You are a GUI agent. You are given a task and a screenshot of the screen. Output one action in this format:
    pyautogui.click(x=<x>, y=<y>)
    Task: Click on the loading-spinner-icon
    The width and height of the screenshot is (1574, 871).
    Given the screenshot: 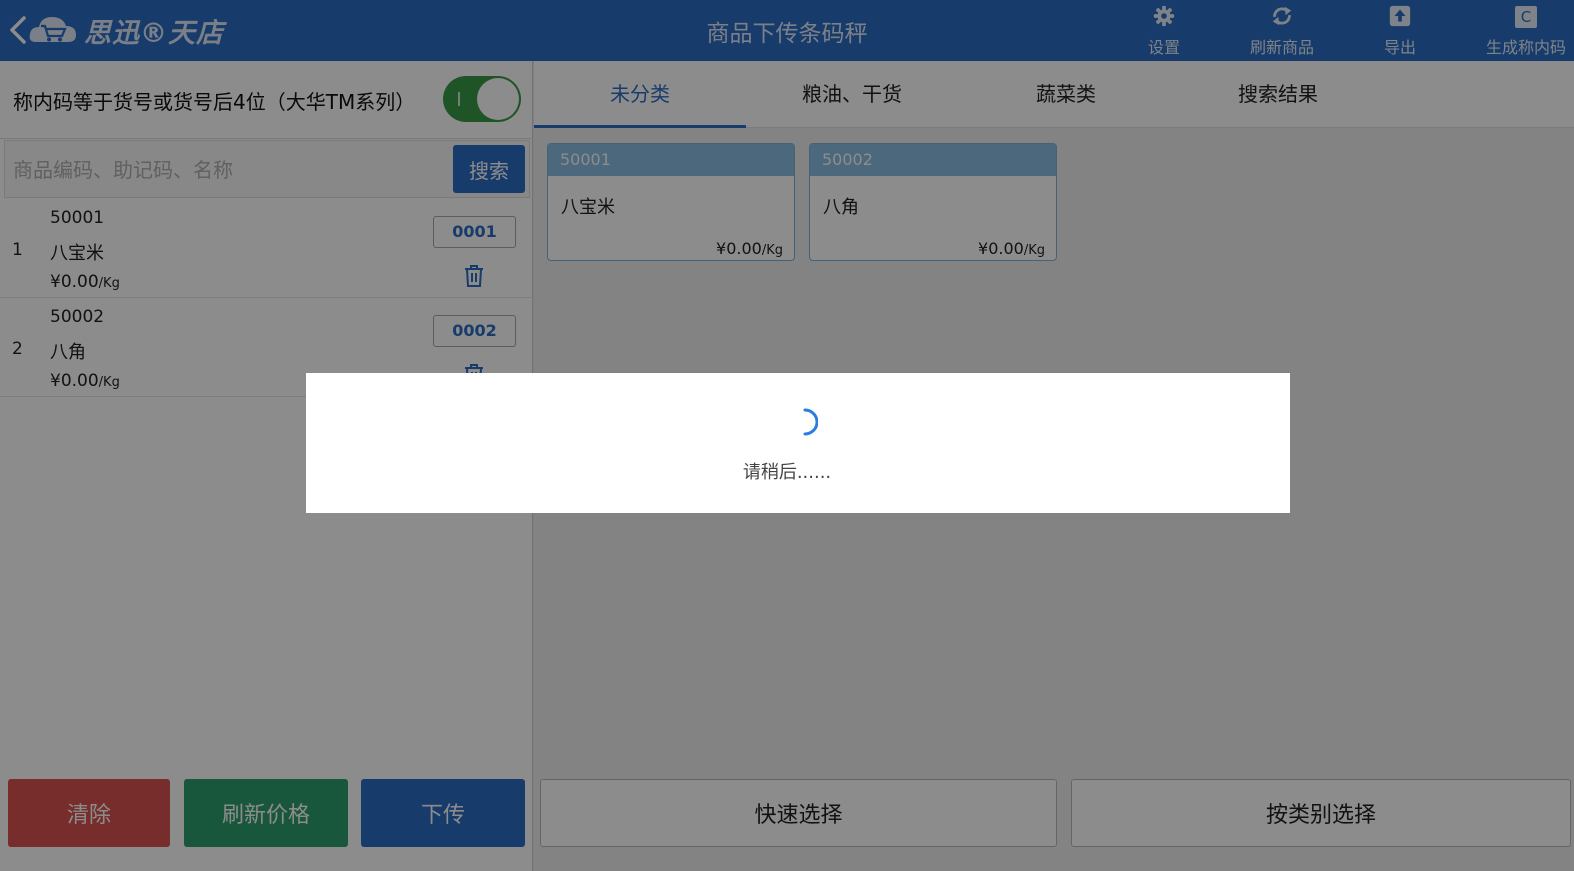 What is the action you would take?
    pyautogui.click(x=810, y=422)
    